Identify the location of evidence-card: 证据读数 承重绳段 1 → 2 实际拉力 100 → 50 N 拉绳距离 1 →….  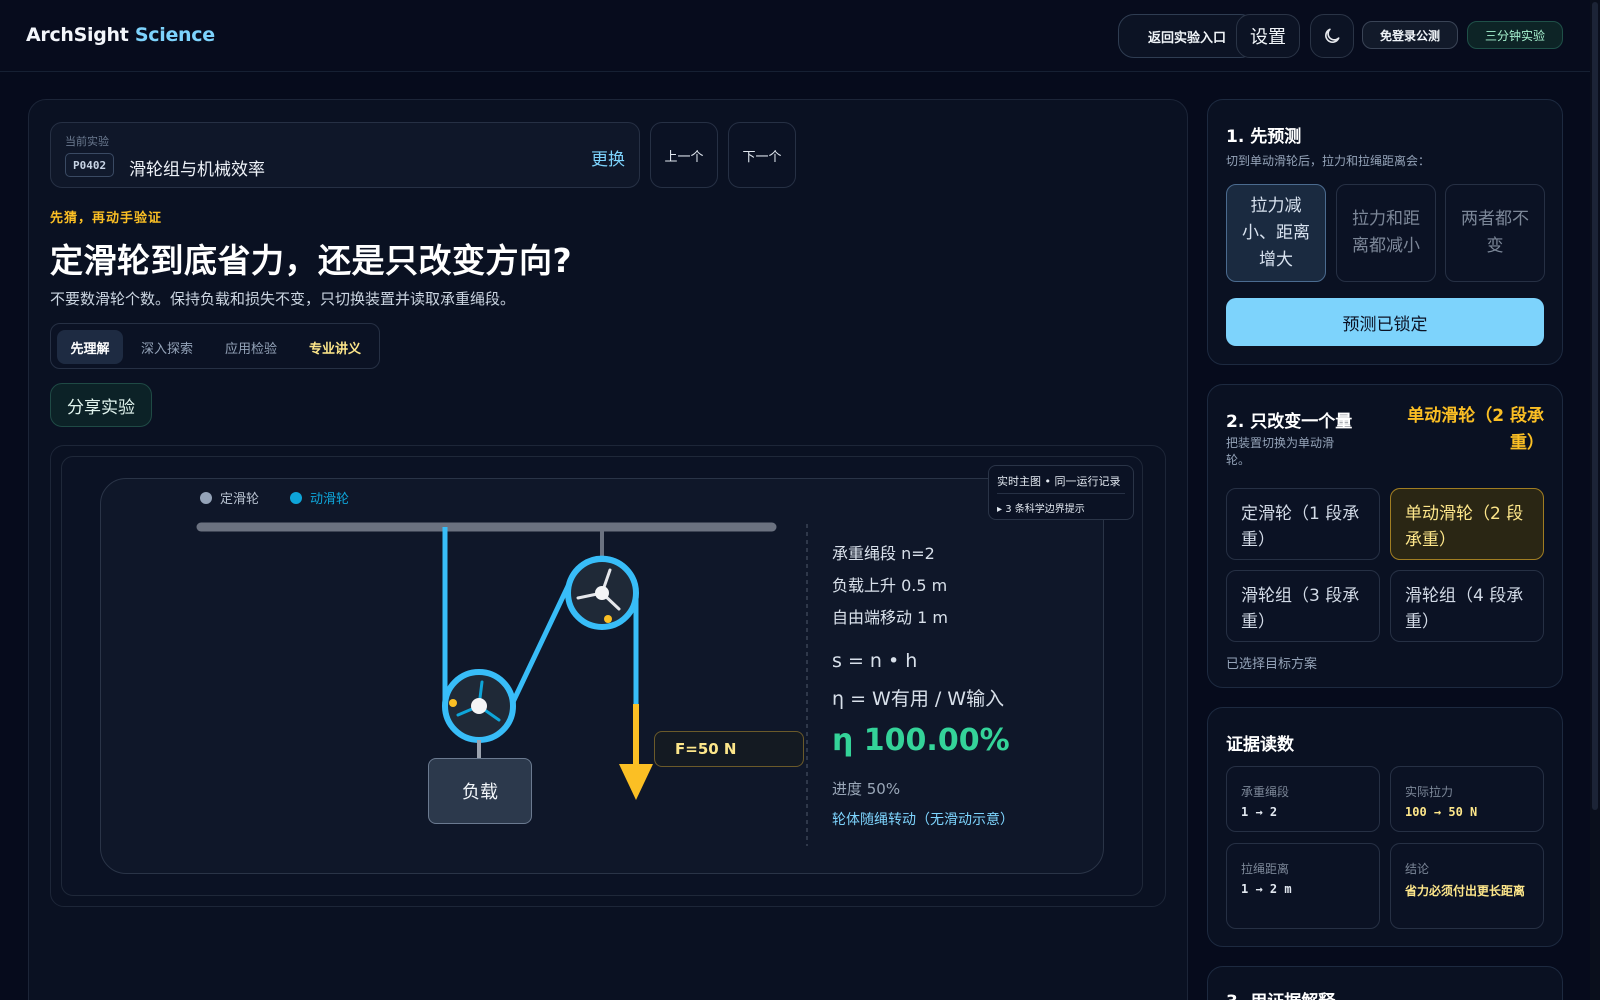
(1385, 827).